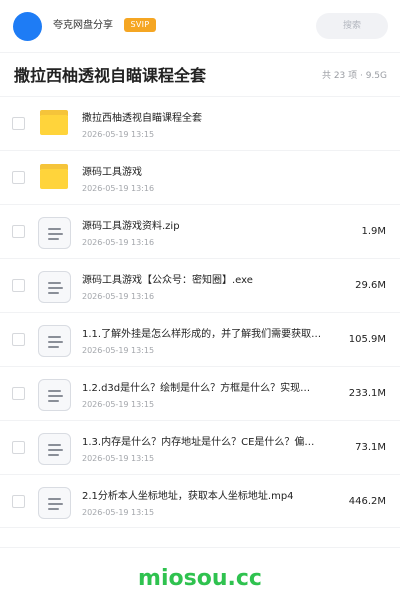  Describe the element at coordinates (112, 172) in the screenshot. I see `item-name: 源码工具游戏` at that location.